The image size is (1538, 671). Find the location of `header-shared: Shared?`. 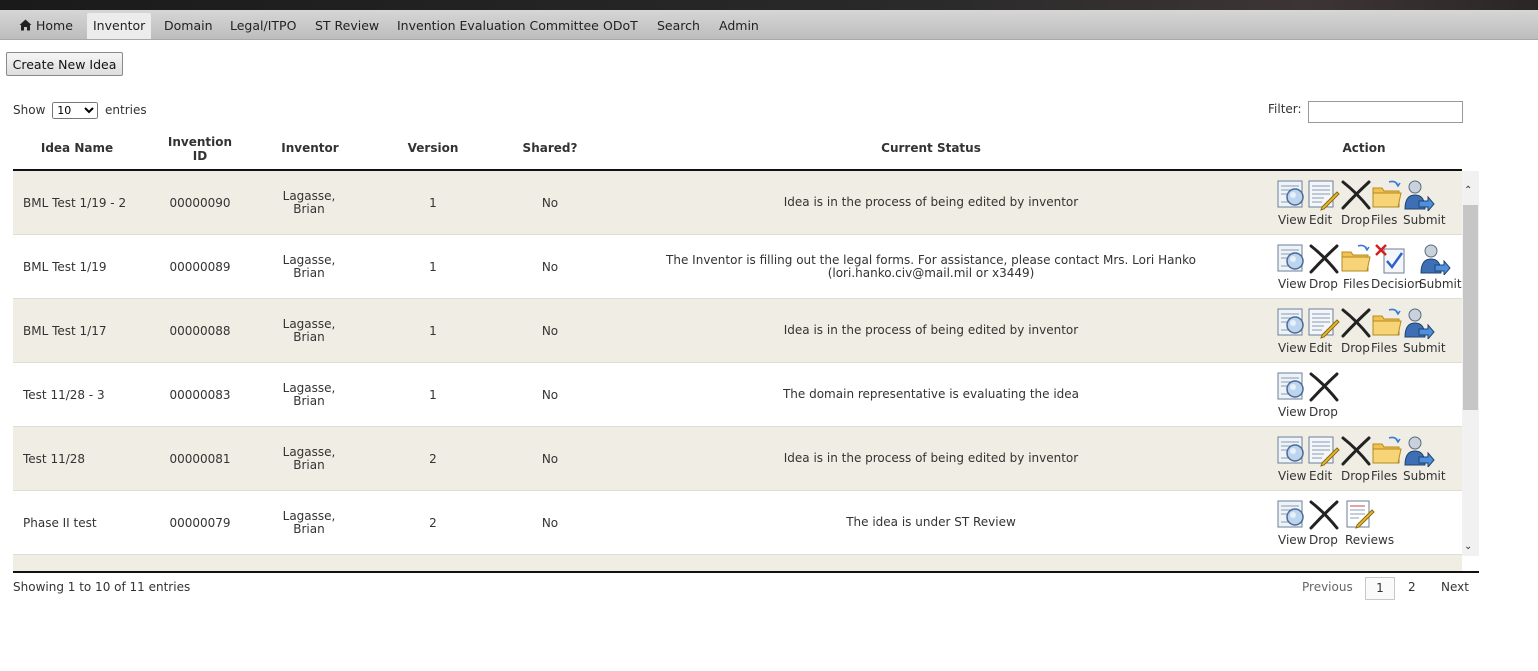

header-shared: Shared? is located at coordinates (550, 148).